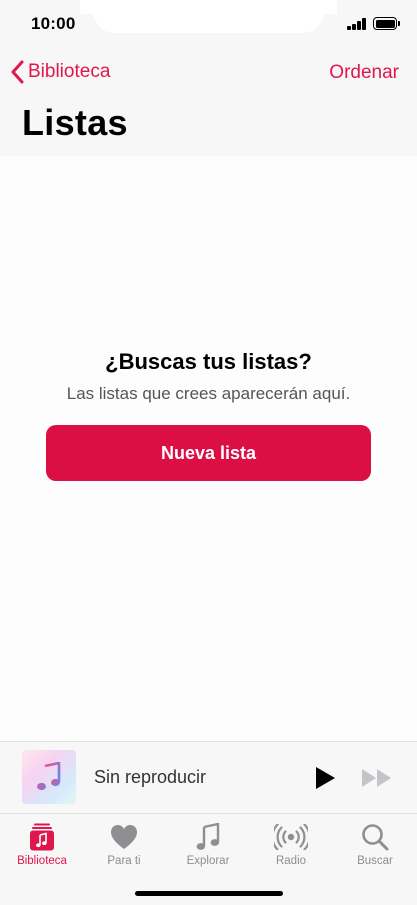 This screenshot has width=417, height=905. I want to click on now-playing-title: Sin reproducir, so click(150, 777).